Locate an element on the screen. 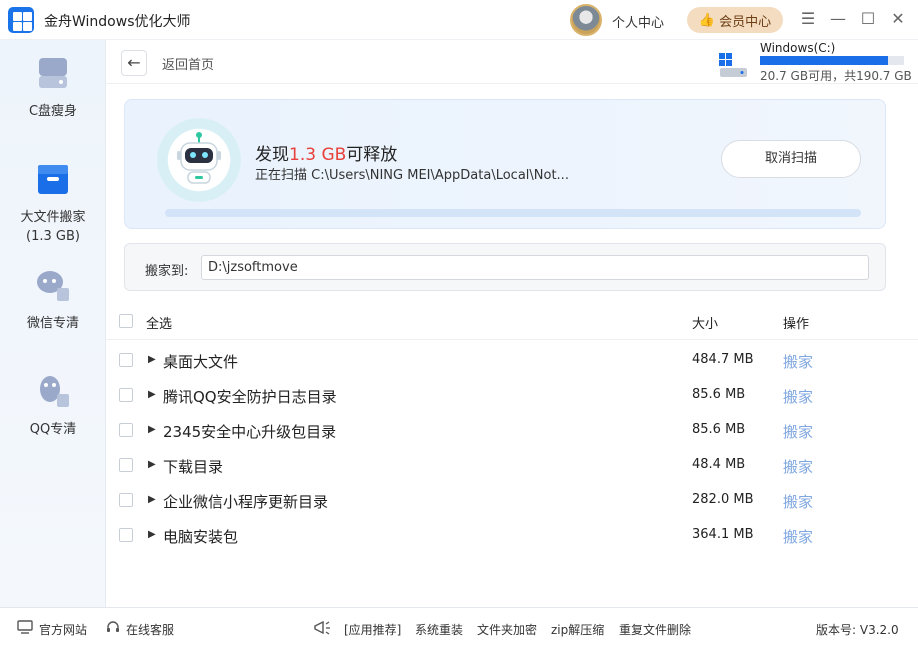 The image size is (918, 647). app-recommend-label: [应用推荐] is located at coordinates (373, 630).